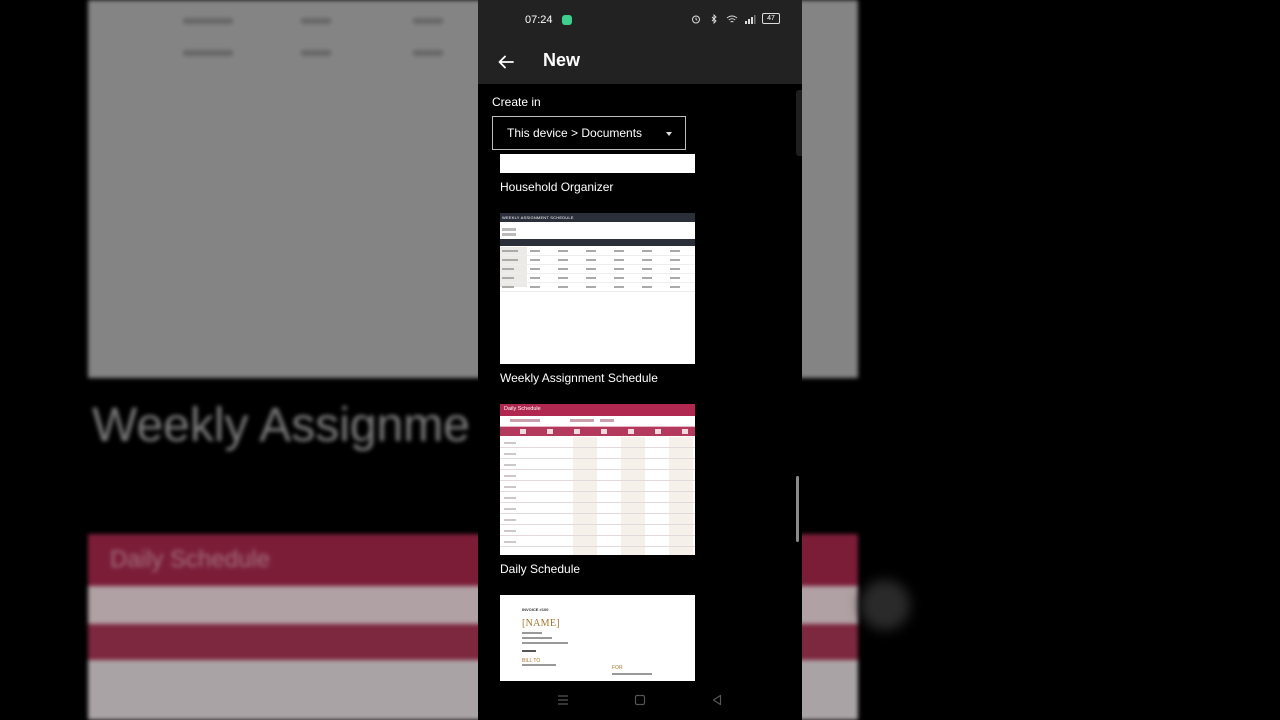 This screenshot has height=720, width=1280. Describe the element at coordinates (190, 559) in the screenshot. I see `background-daily-title: Daily Schedule` at that location.